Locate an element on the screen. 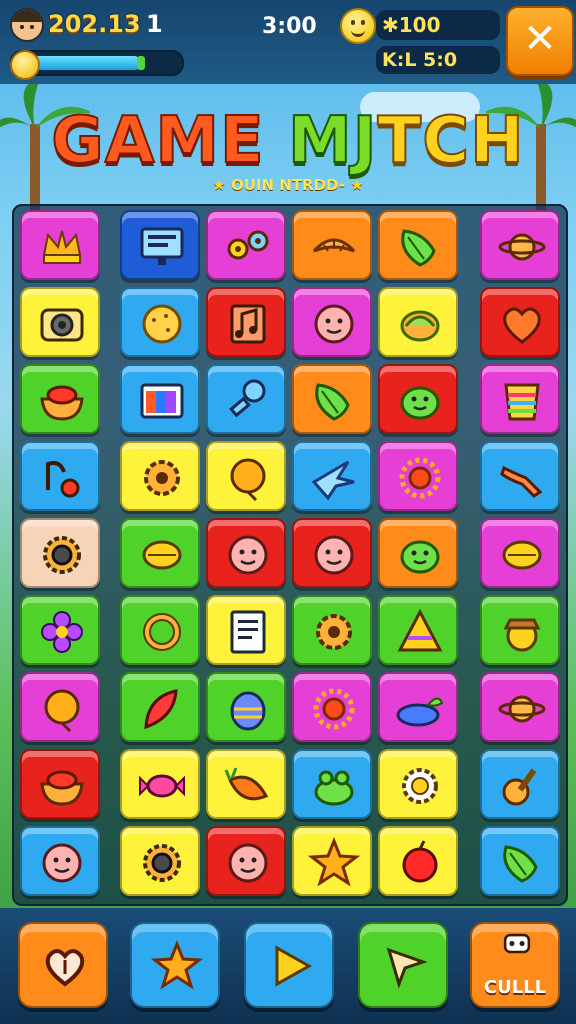  cookie-icon is located at coordinates (162, 324).